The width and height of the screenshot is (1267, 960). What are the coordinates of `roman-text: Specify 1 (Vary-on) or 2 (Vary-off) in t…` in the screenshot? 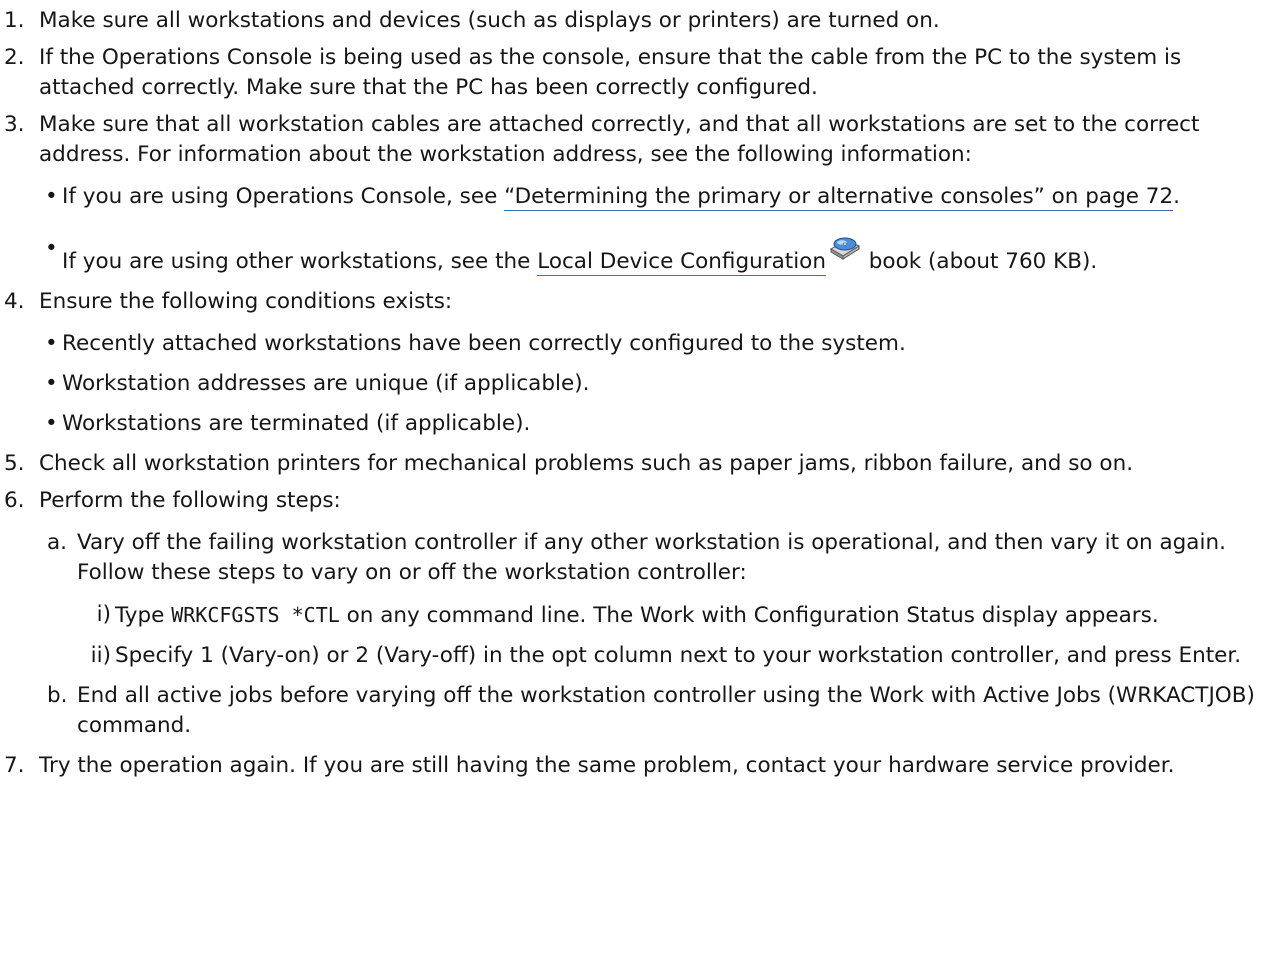 It's located at (678, 655).